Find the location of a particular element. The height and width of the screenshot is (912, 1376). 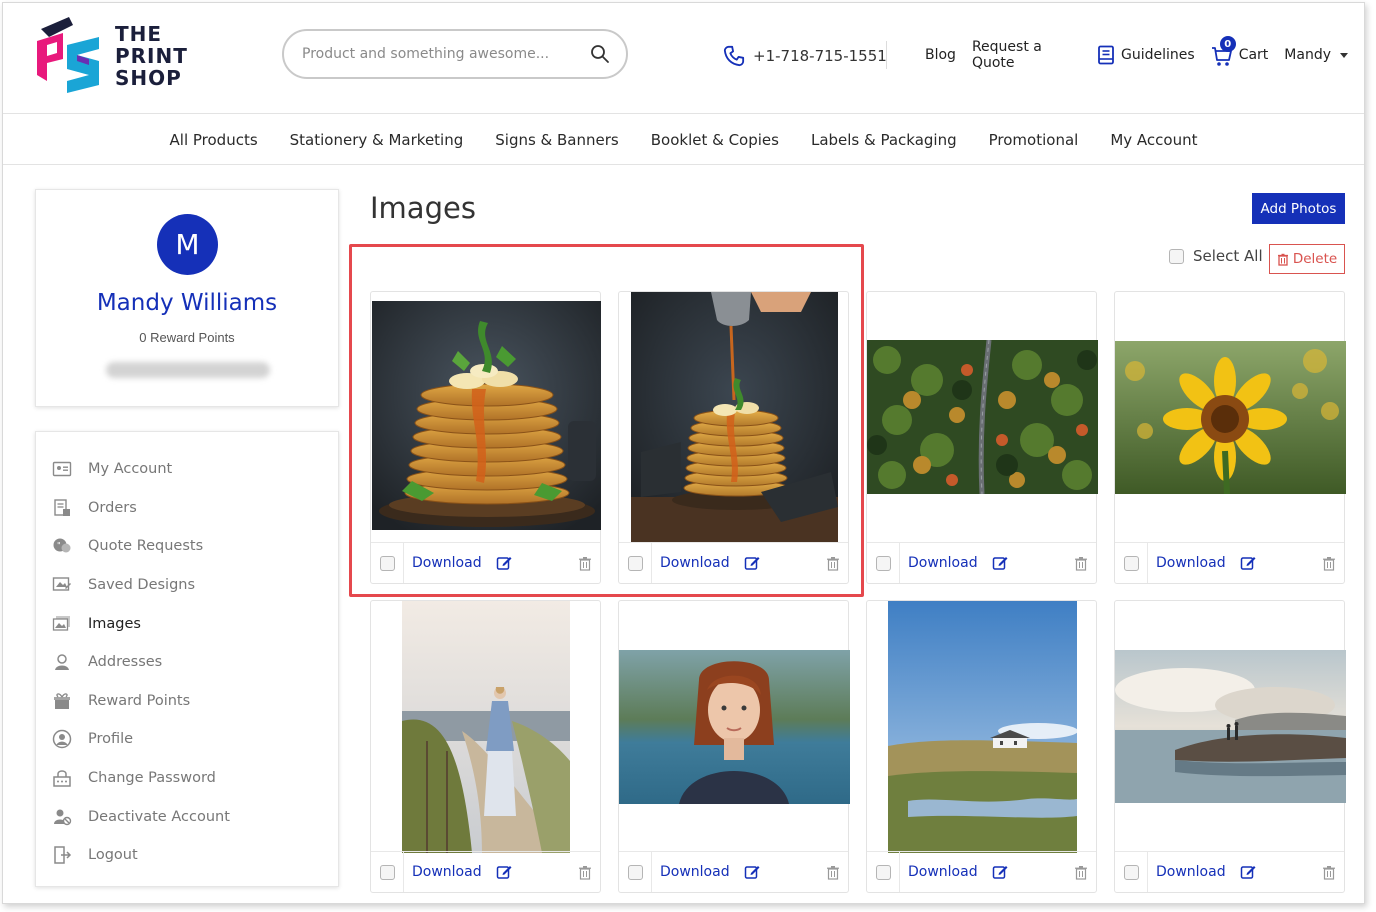

user-menu-toggle: Mandy is located at coordinates (1316, 55).